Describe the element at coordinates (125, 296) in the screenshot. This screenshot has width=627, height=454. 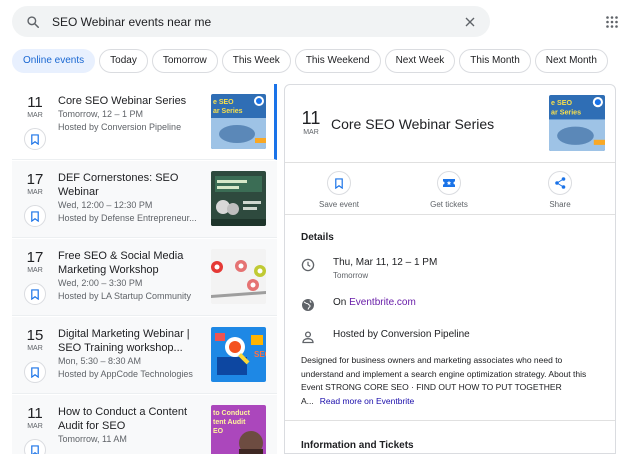
I see `event-host: Hosted by LA Startup Community` at that location.